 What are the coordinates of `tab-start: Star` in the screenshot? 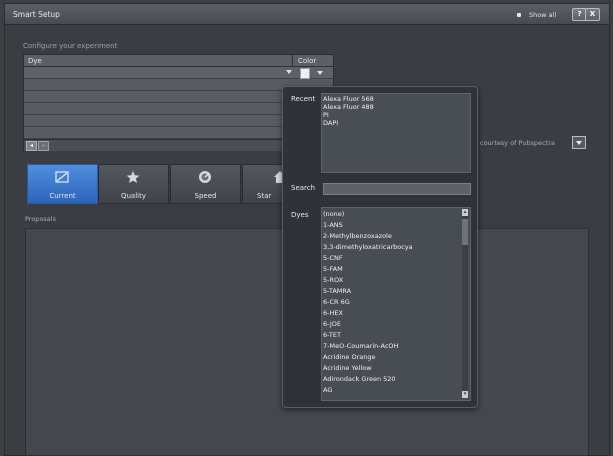 It's located at (263, 184).